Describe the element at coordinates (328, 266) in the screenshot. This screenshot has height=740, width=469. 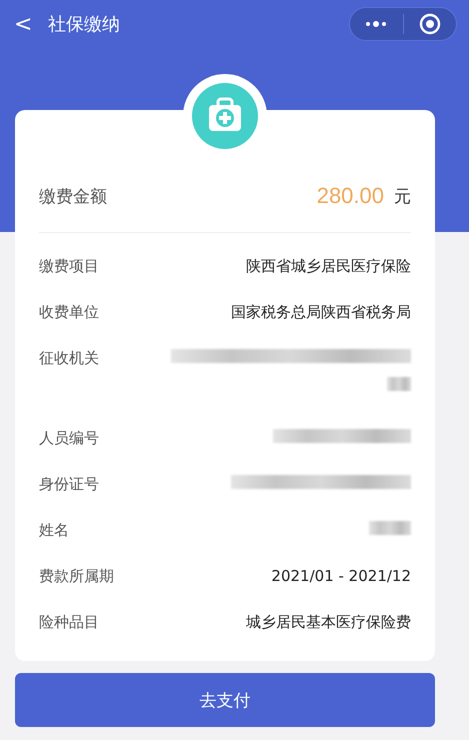
I see `field-value: 陕西省城乡居民医疗保险` at that location.